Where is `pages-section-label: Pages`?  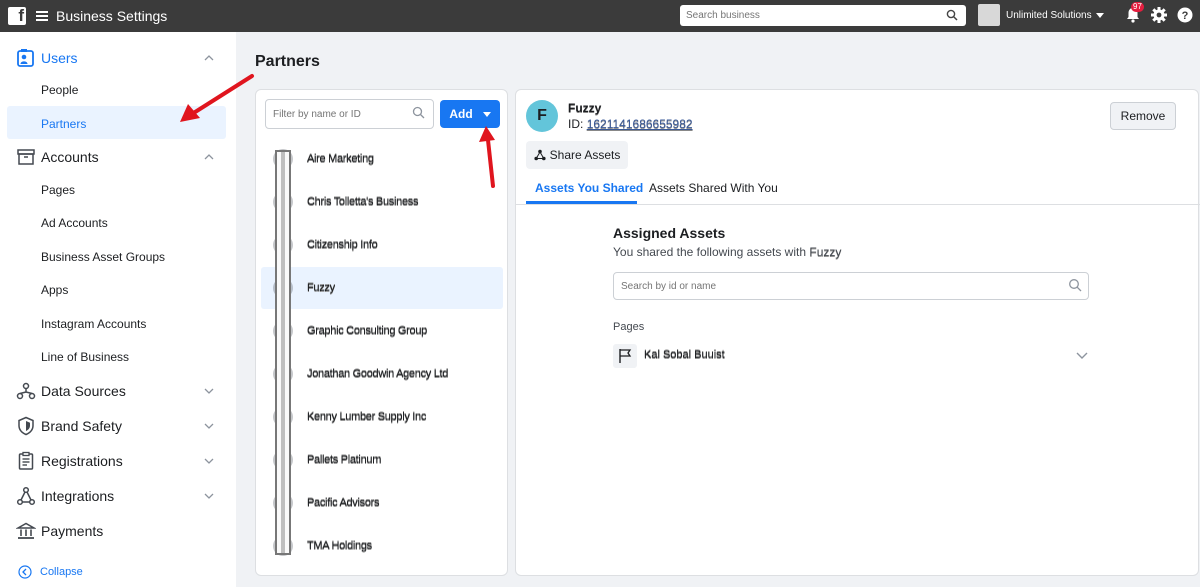 pages-section-label: Pages is located at coordinates (629, 327).